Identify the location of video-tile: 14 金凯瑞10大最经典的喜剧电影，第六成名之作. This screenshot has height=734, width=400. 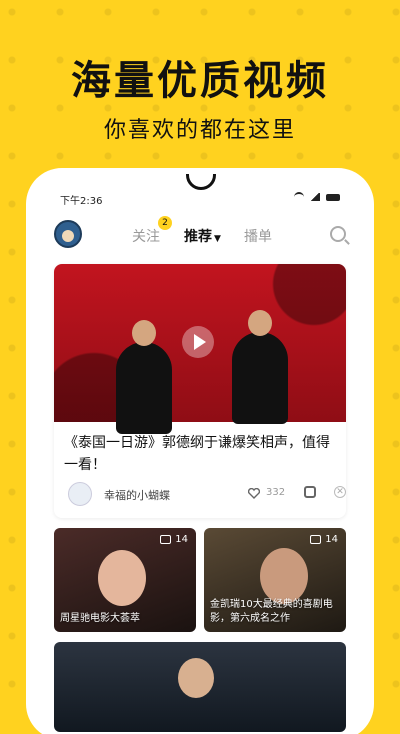
(275, 580).